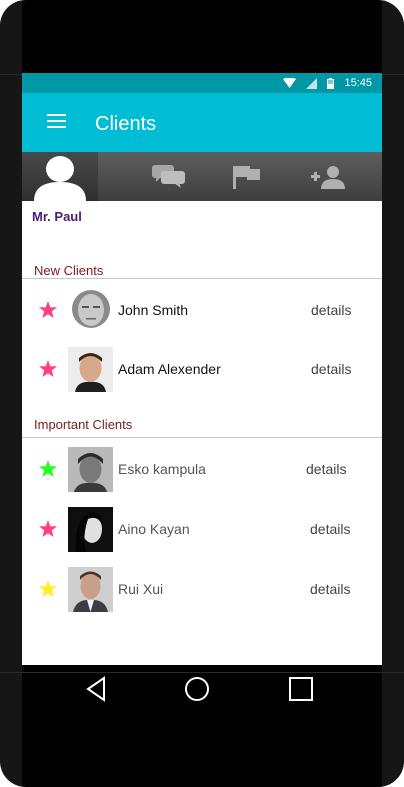  What do you see at coordinates (197, 689) in the screenshot?
I see `home-icon` at bounding box center [197, 689].